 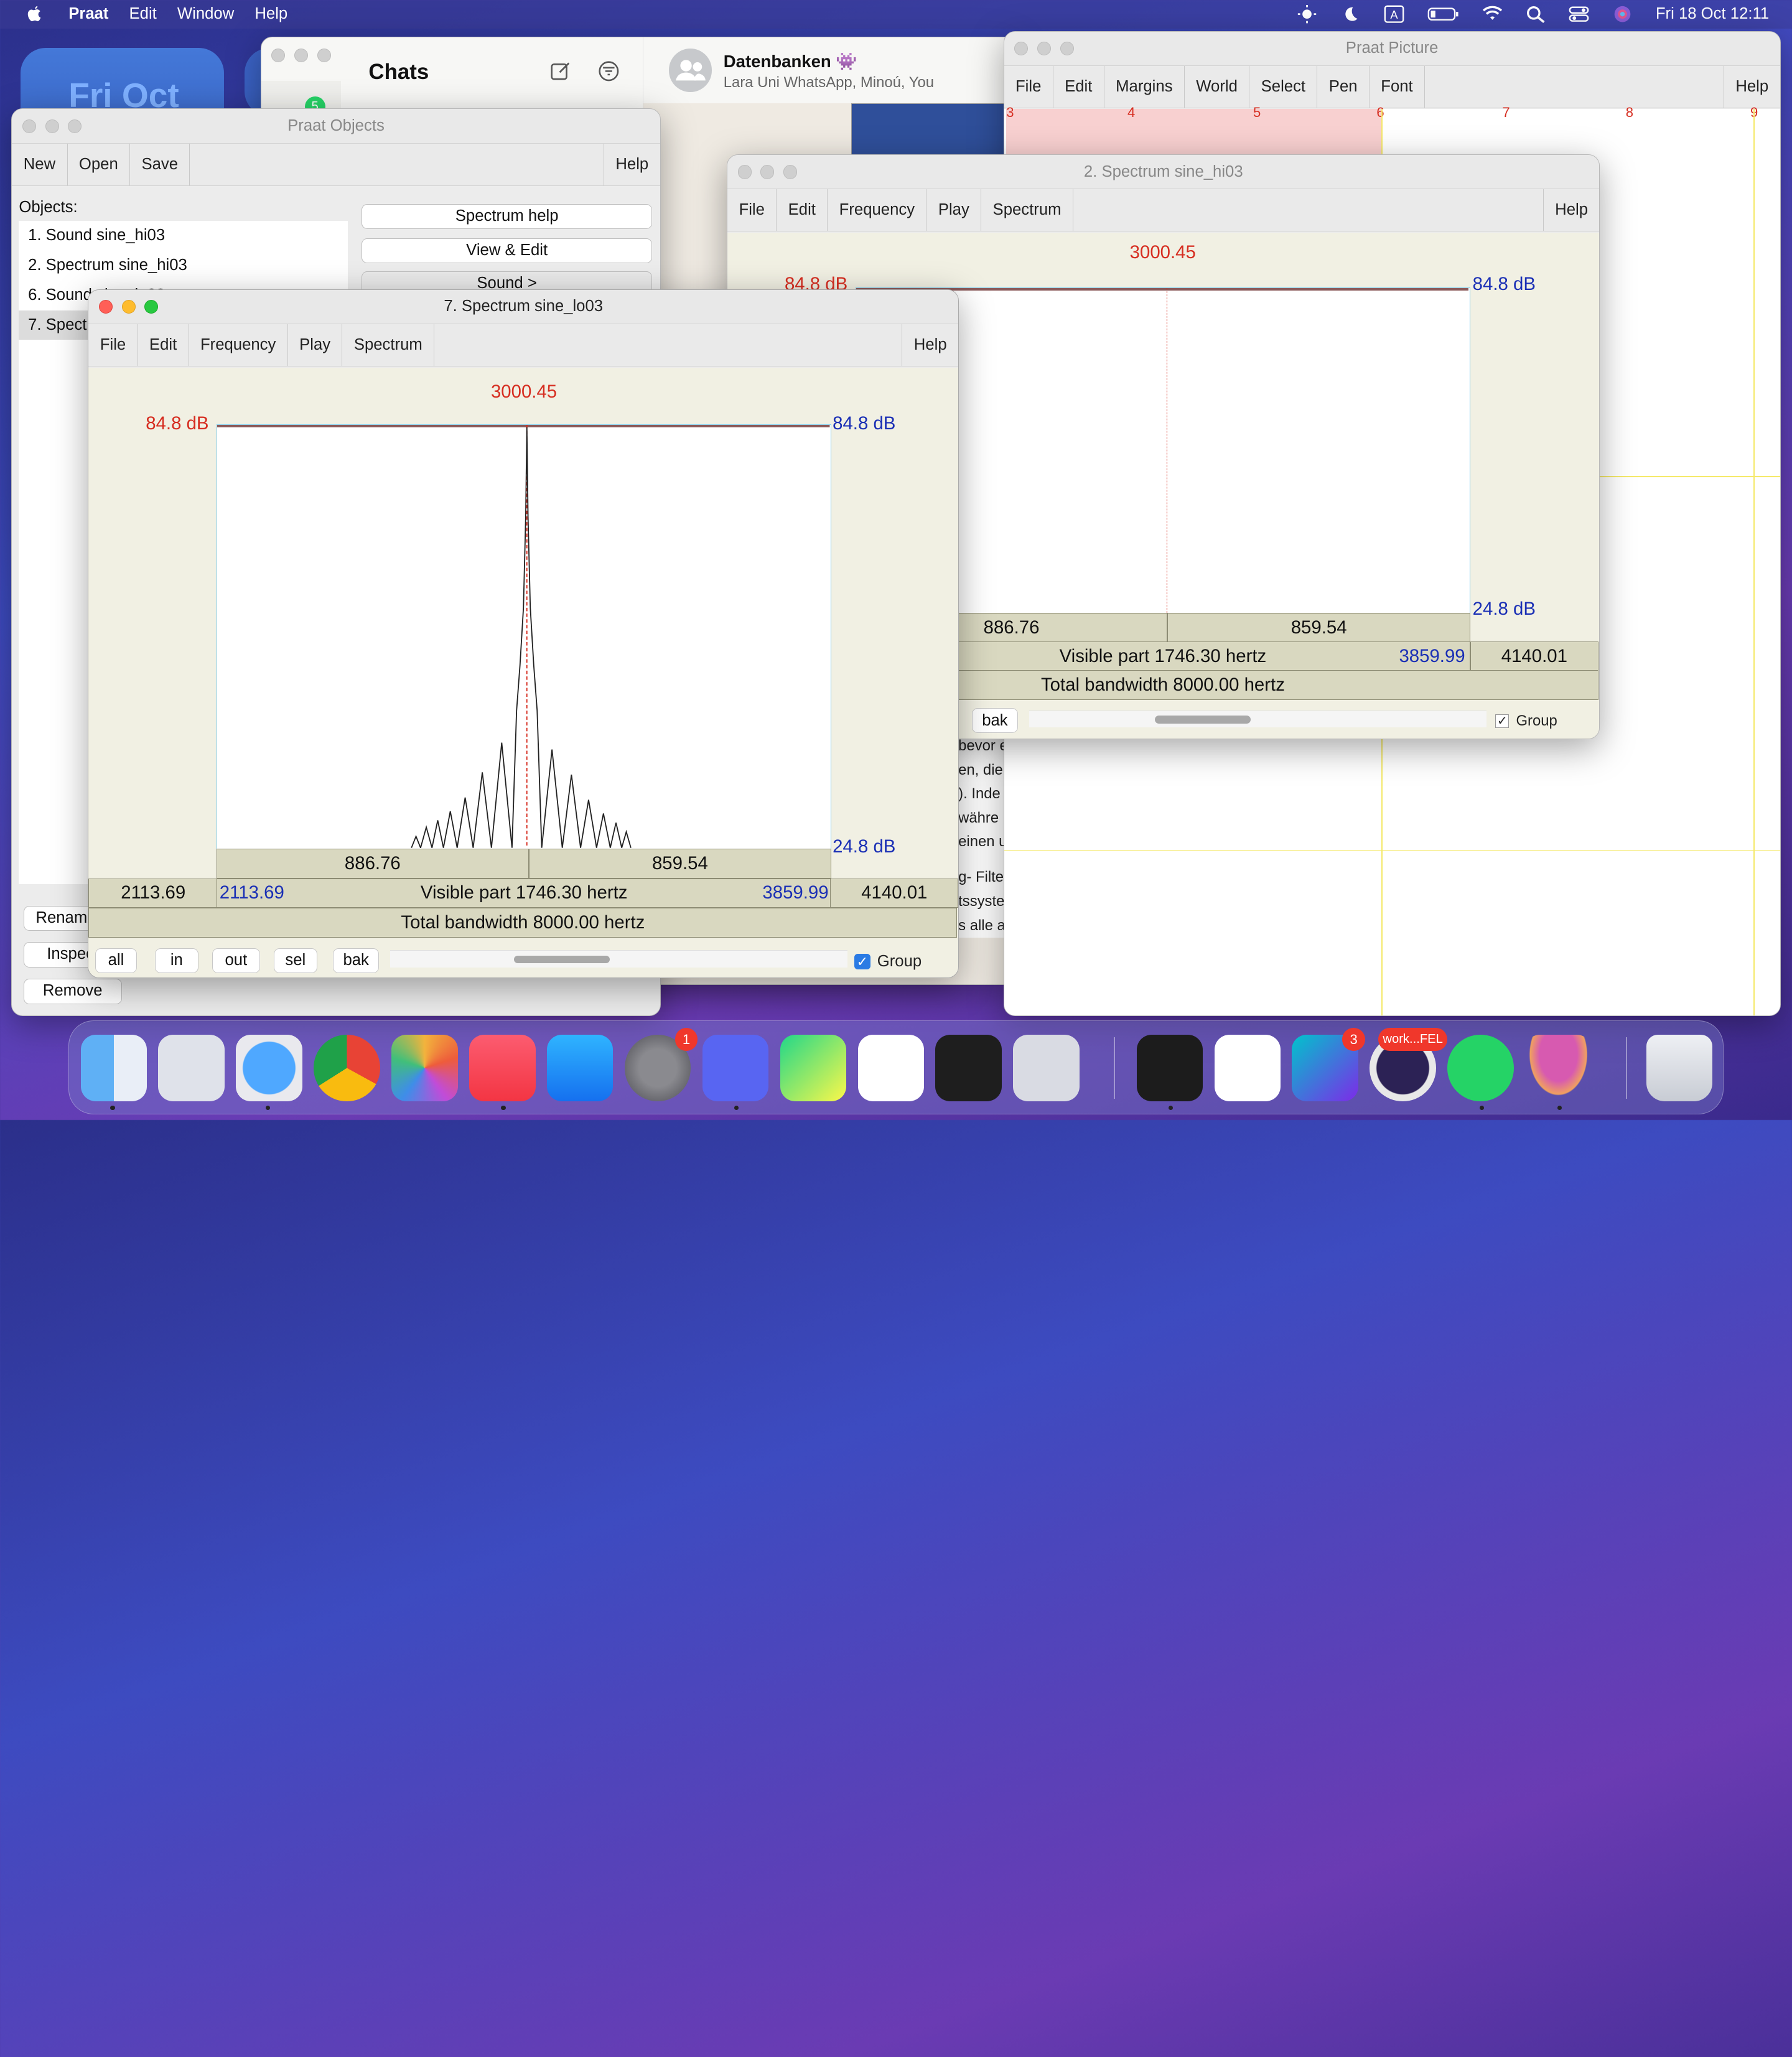 What do you see at coordinates (153, 893) in the screenshot?
I see `left-rest-cell: 2113.69` at bounding box center [153, 893].